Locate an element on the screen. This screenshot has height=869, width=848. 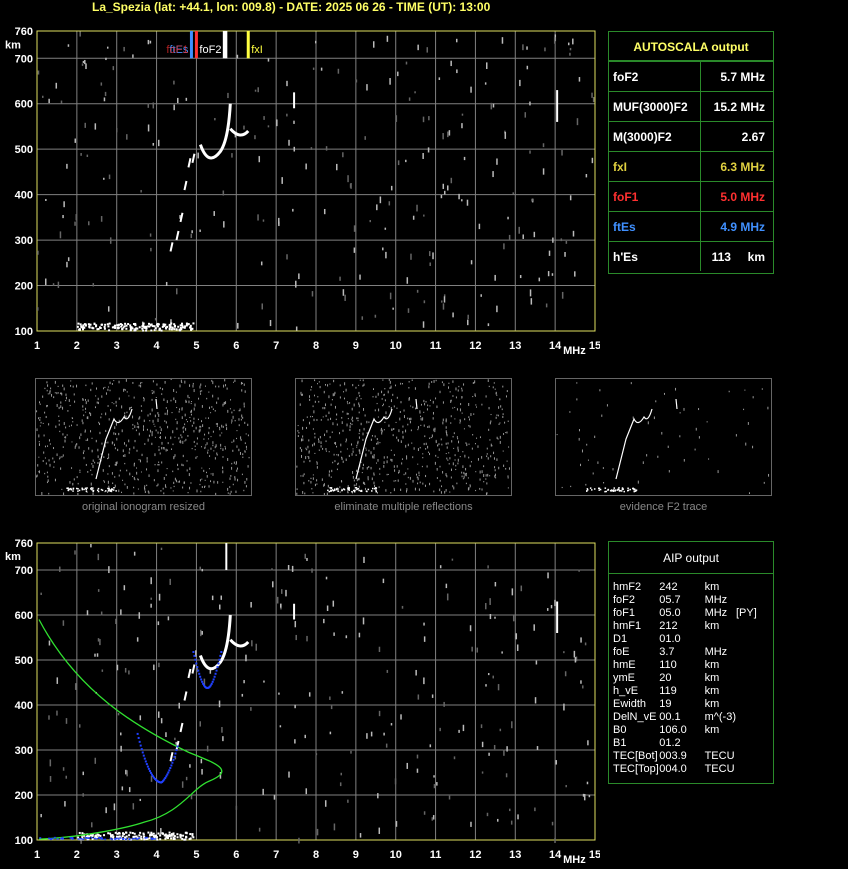
x-tick-label: 7 is located at coordinates (276, 346).